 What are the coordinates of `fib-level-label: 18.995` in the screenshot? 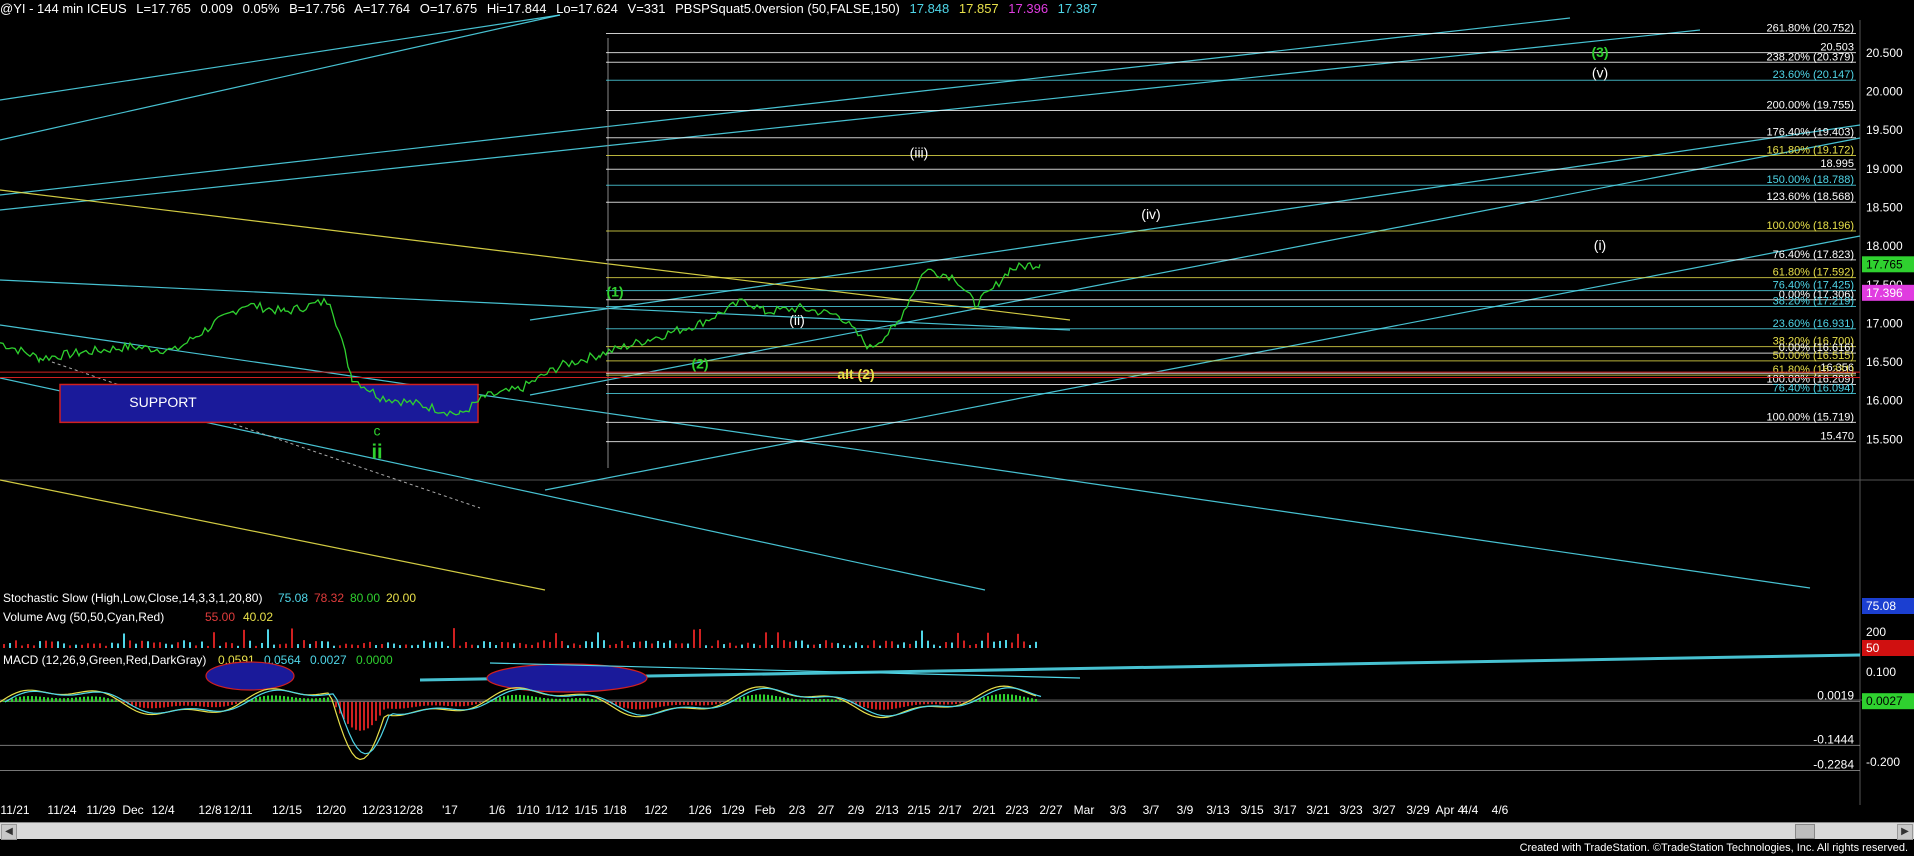 It's located at (1837, 164).